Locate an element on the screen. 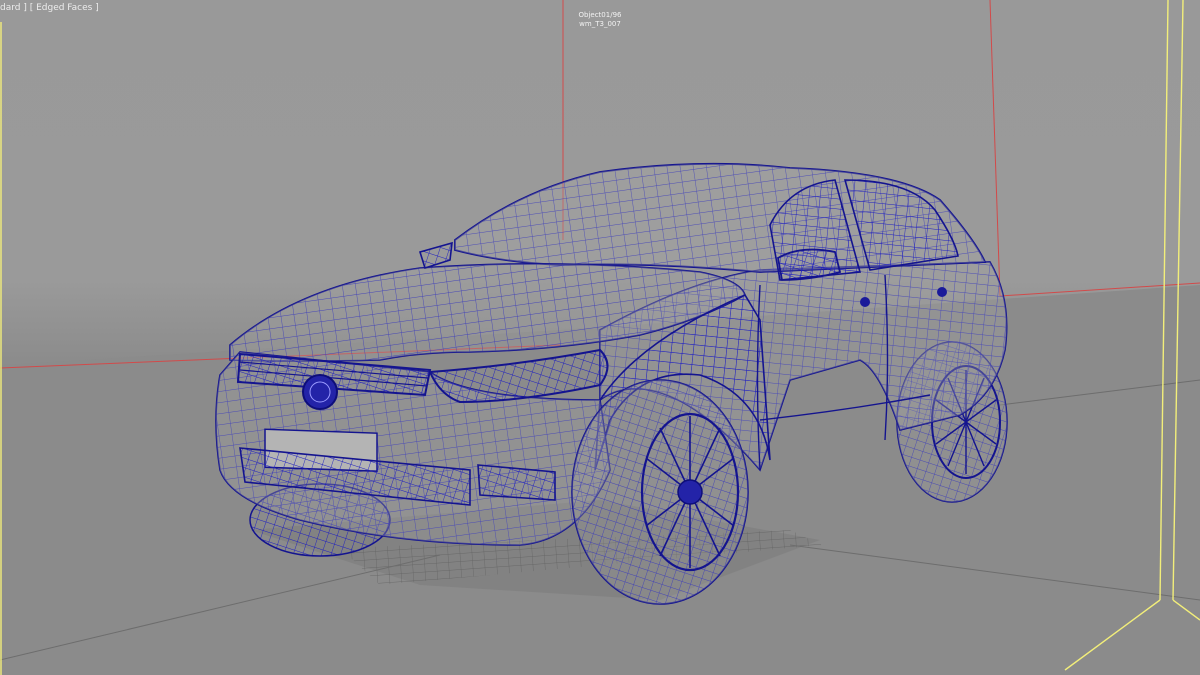 This screenshot has height=675, width=1200. door-handle-rear is located at coordinates (942, 292).